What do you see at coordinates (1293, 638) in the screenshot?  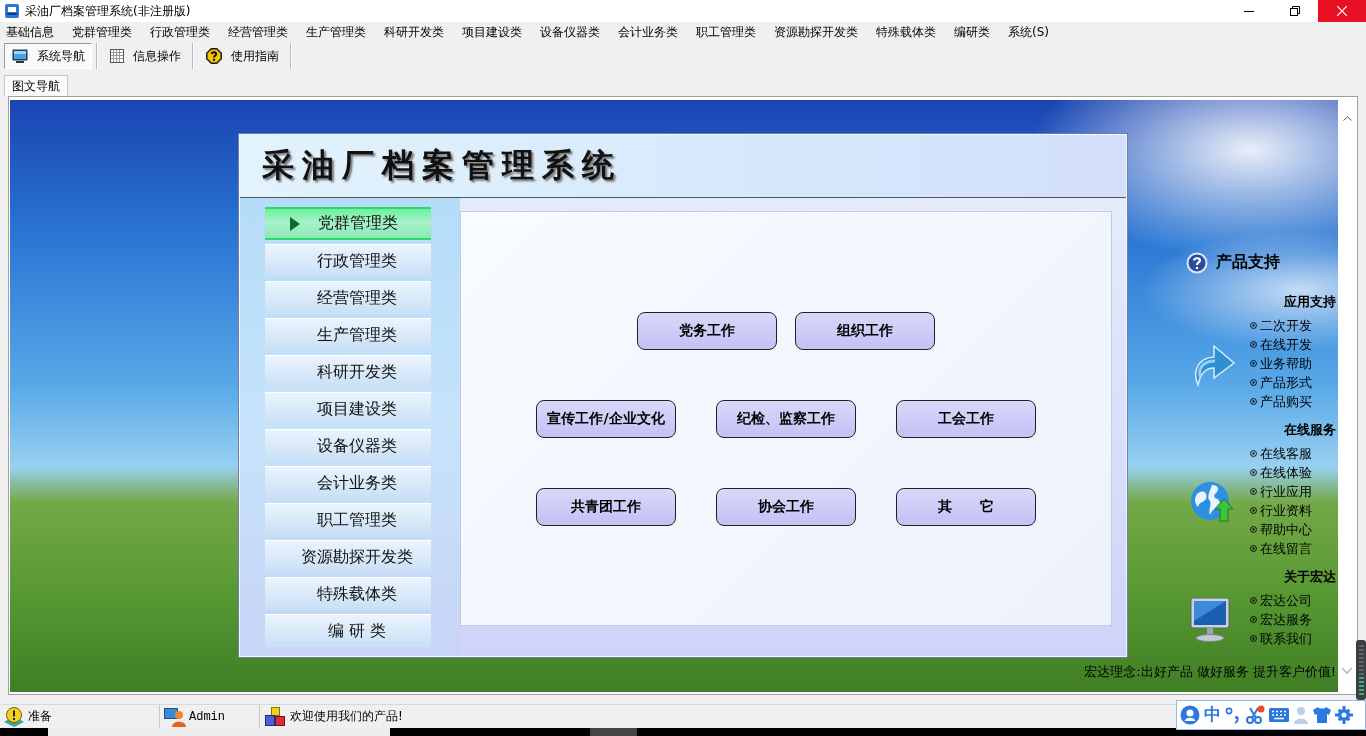 I see `support-link: 联系我们` at bounding box center [1293, 638].